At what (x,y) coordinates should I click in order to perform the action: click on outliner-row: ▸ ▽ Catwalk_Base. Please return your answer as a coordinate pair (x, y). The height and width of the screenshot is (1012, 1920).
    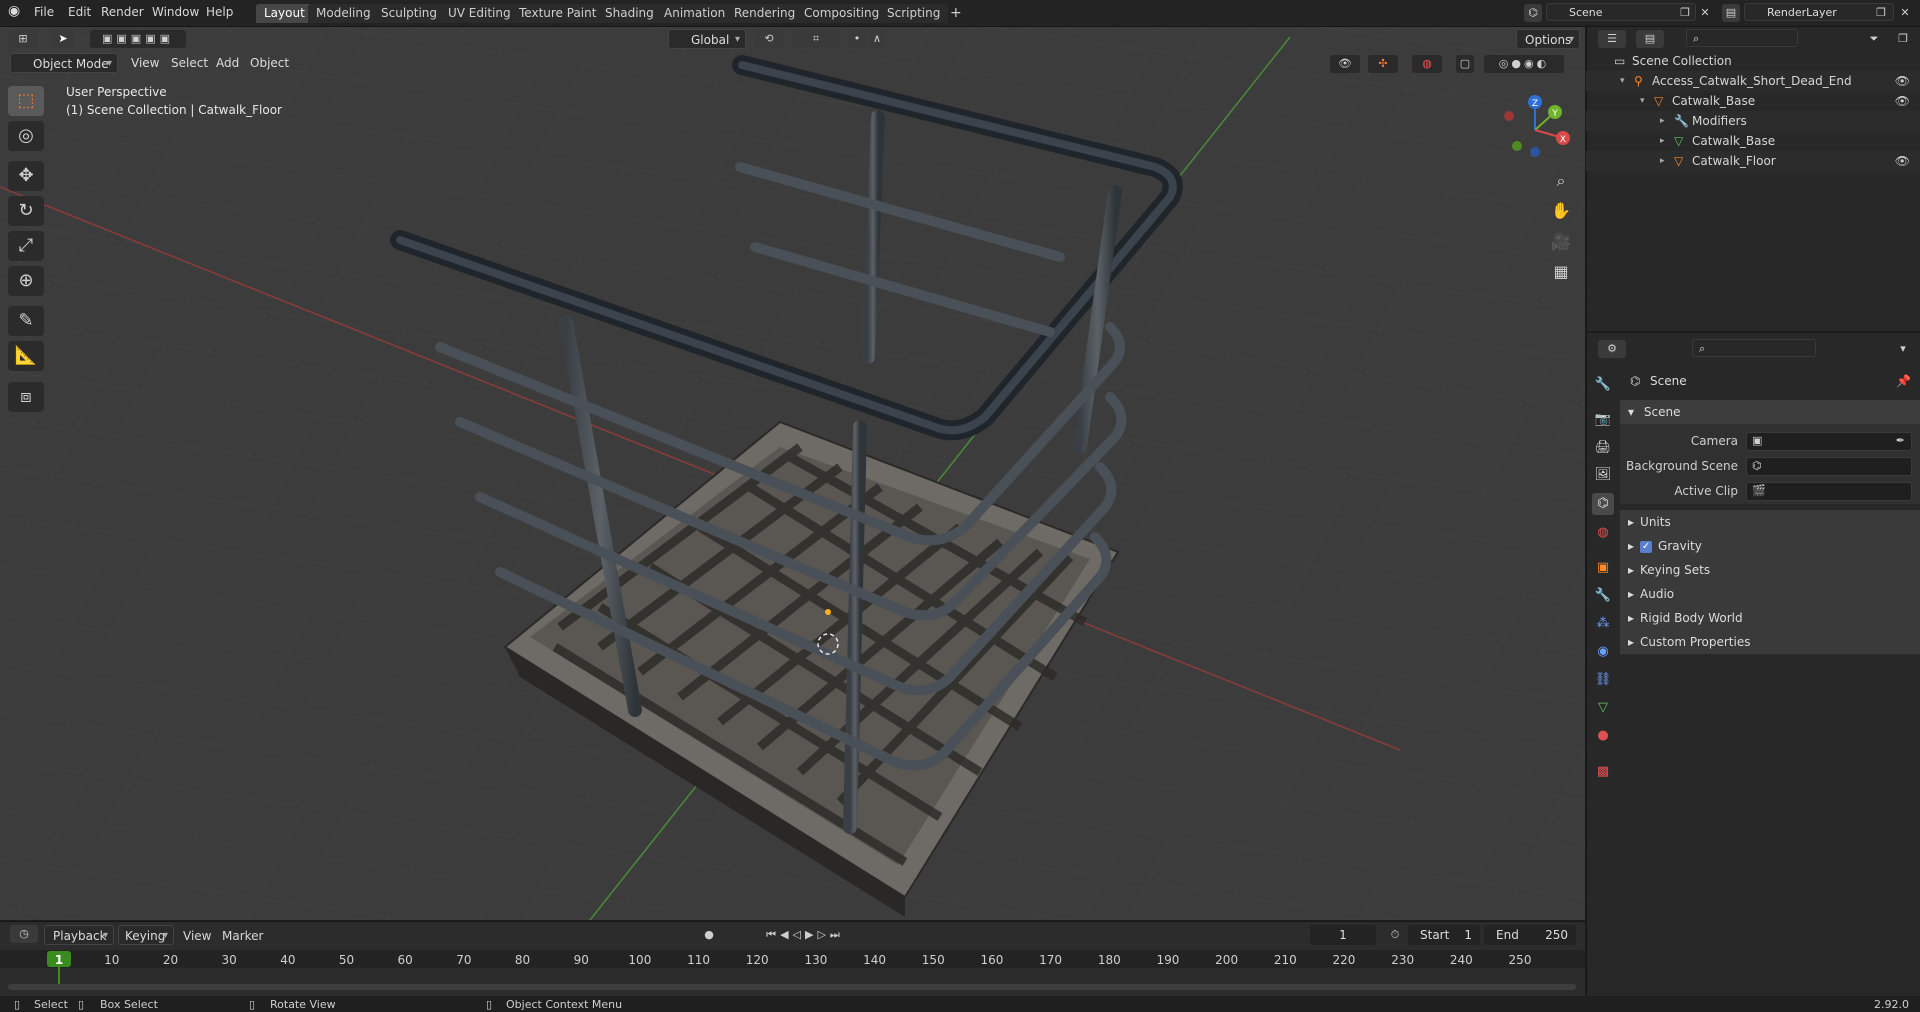
    Looking at the image, I should click on (1753, 141).